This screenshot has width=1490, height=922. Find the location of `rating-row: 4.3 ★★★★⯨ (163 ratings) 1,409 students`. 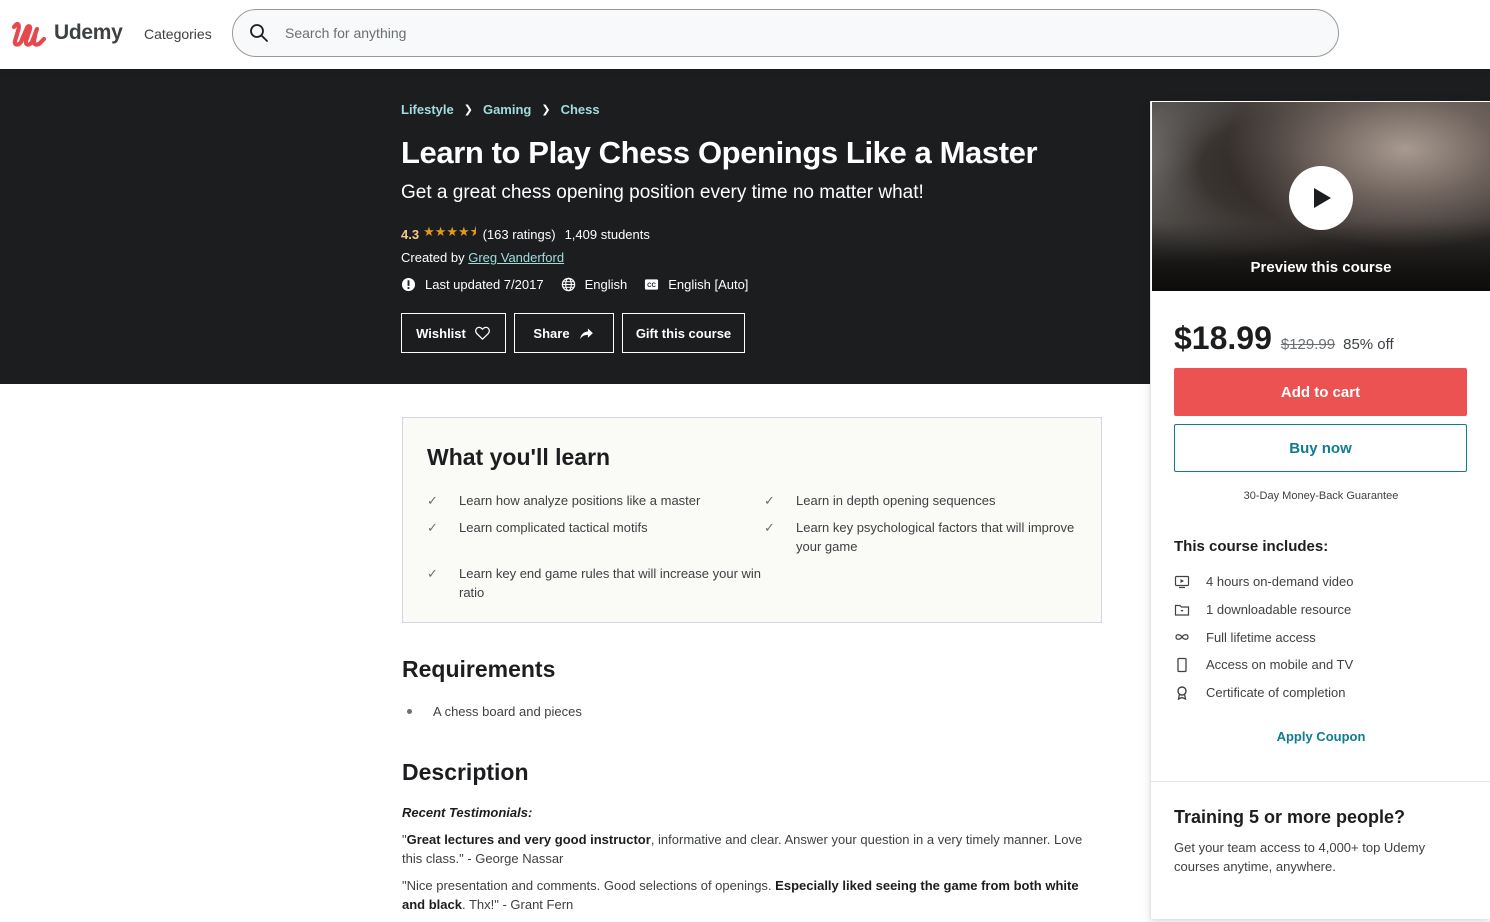

rating-row: 4.3 ★★★★⯨ (163 ratings) 1,409 students is located at coordinates (525, 234).